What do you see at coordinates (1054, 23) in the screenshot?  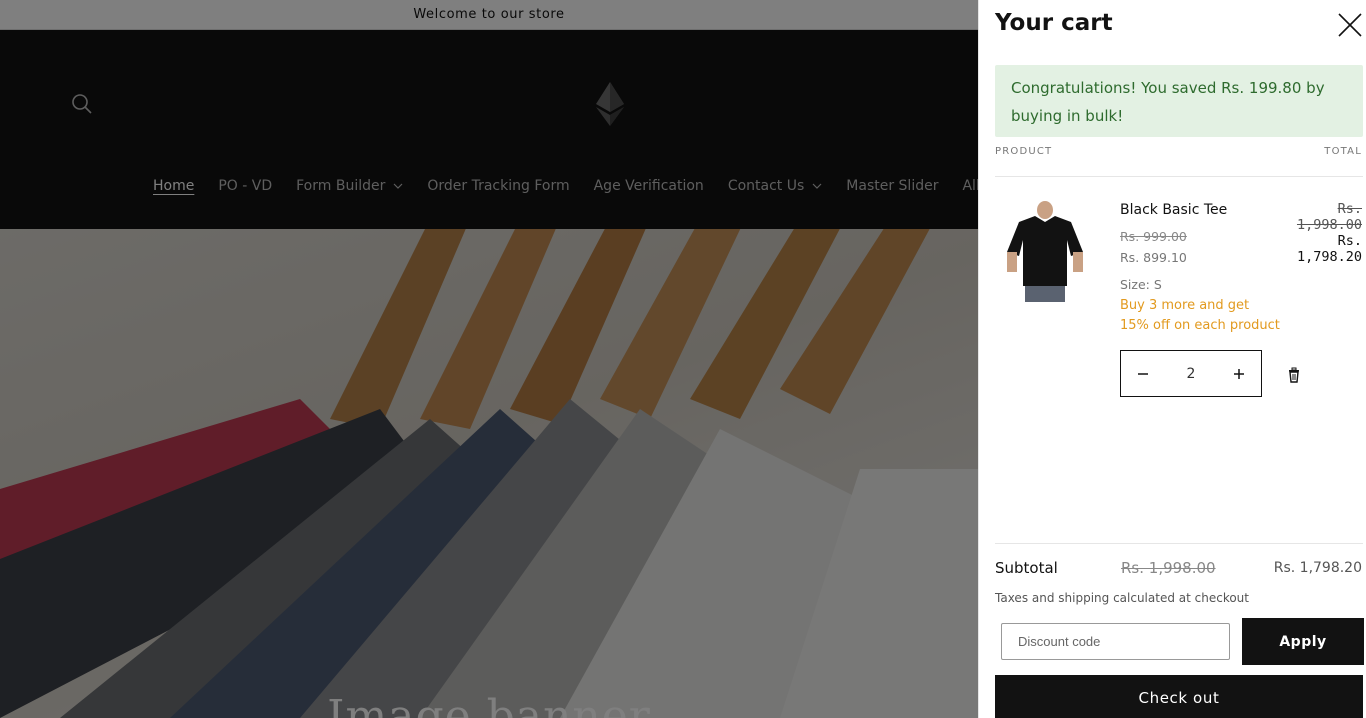 I see `cart-title: Your cart` at bounding box center [1054, 23].